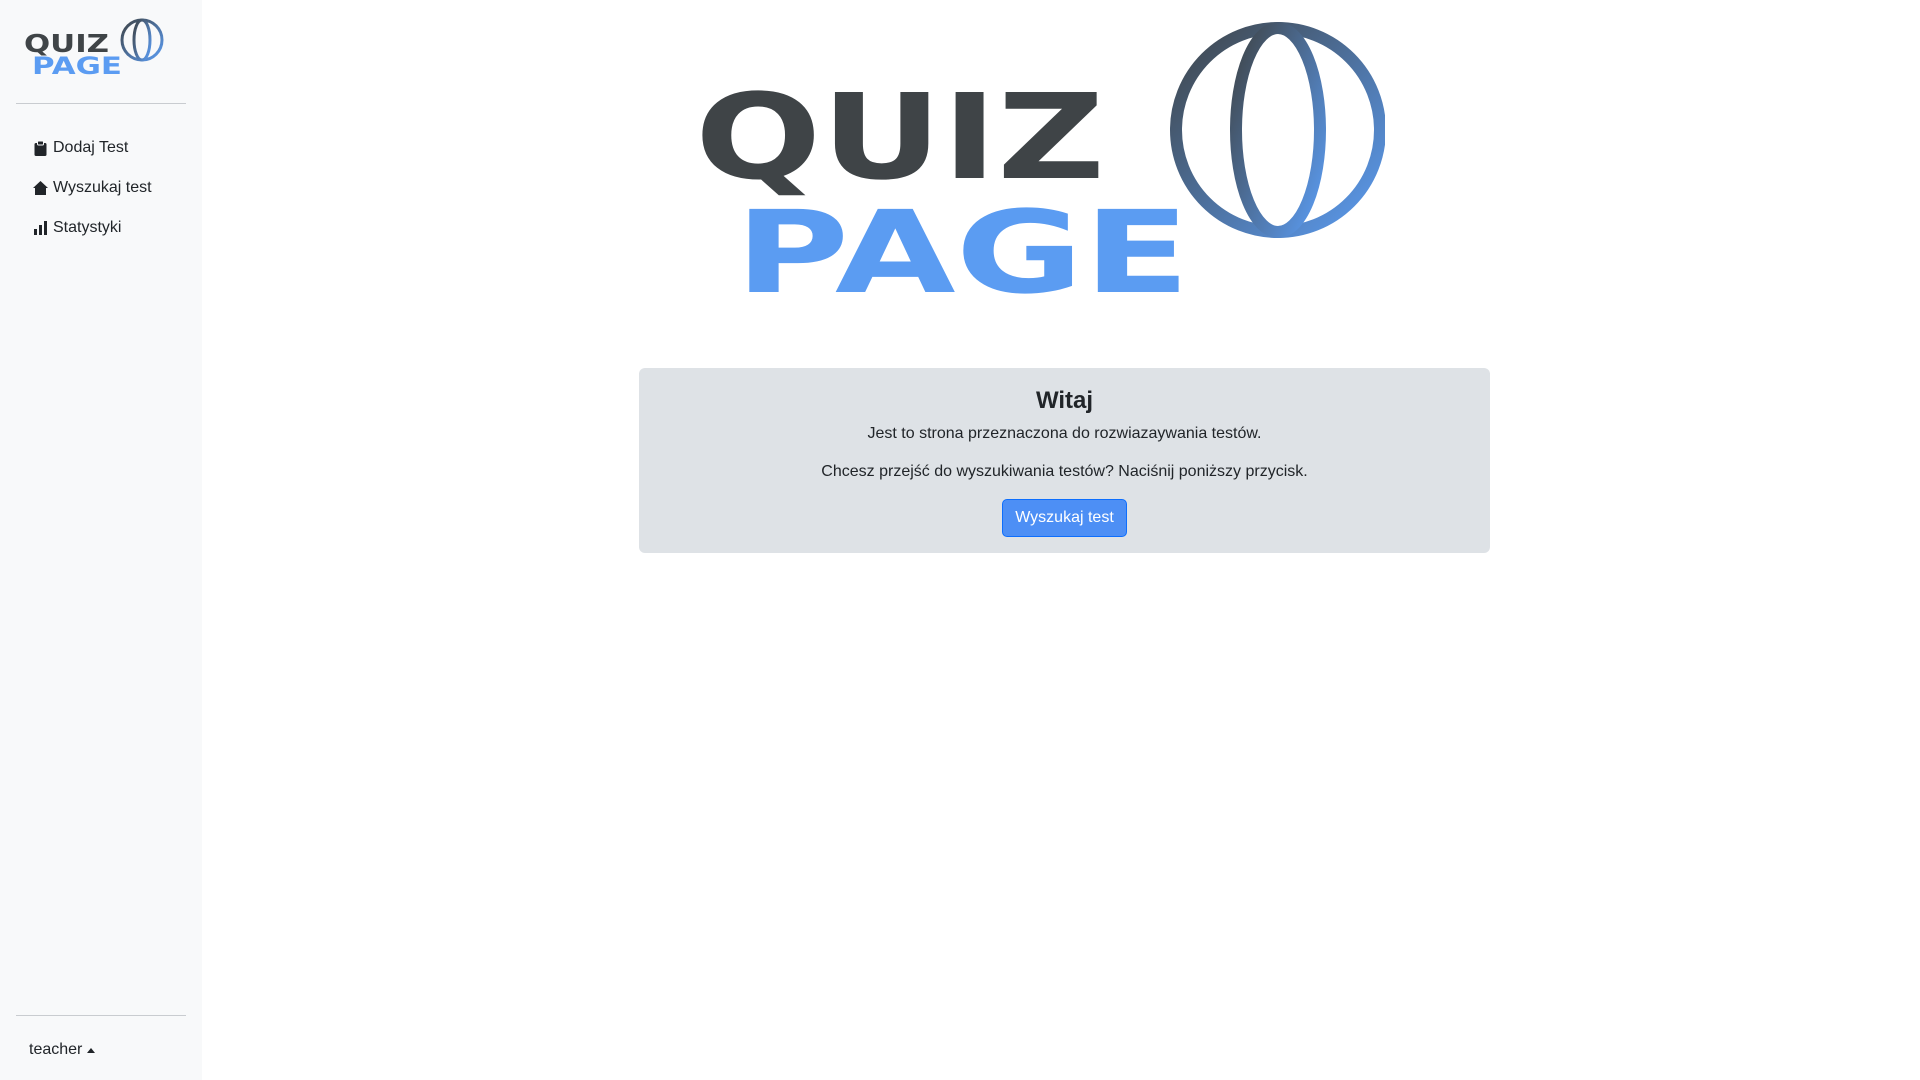 This screenshot has height=1080, width=1920. I want to click on sidebar-item-label: Wyszukaj test, so click(102, 187).